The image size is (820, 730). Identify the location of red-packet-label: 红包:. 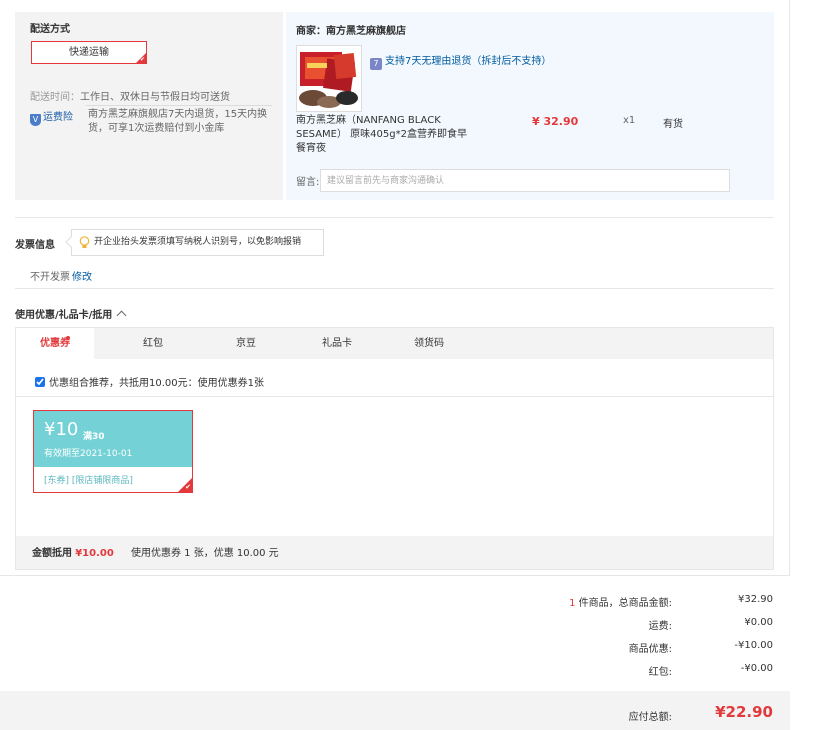
(660, 672).